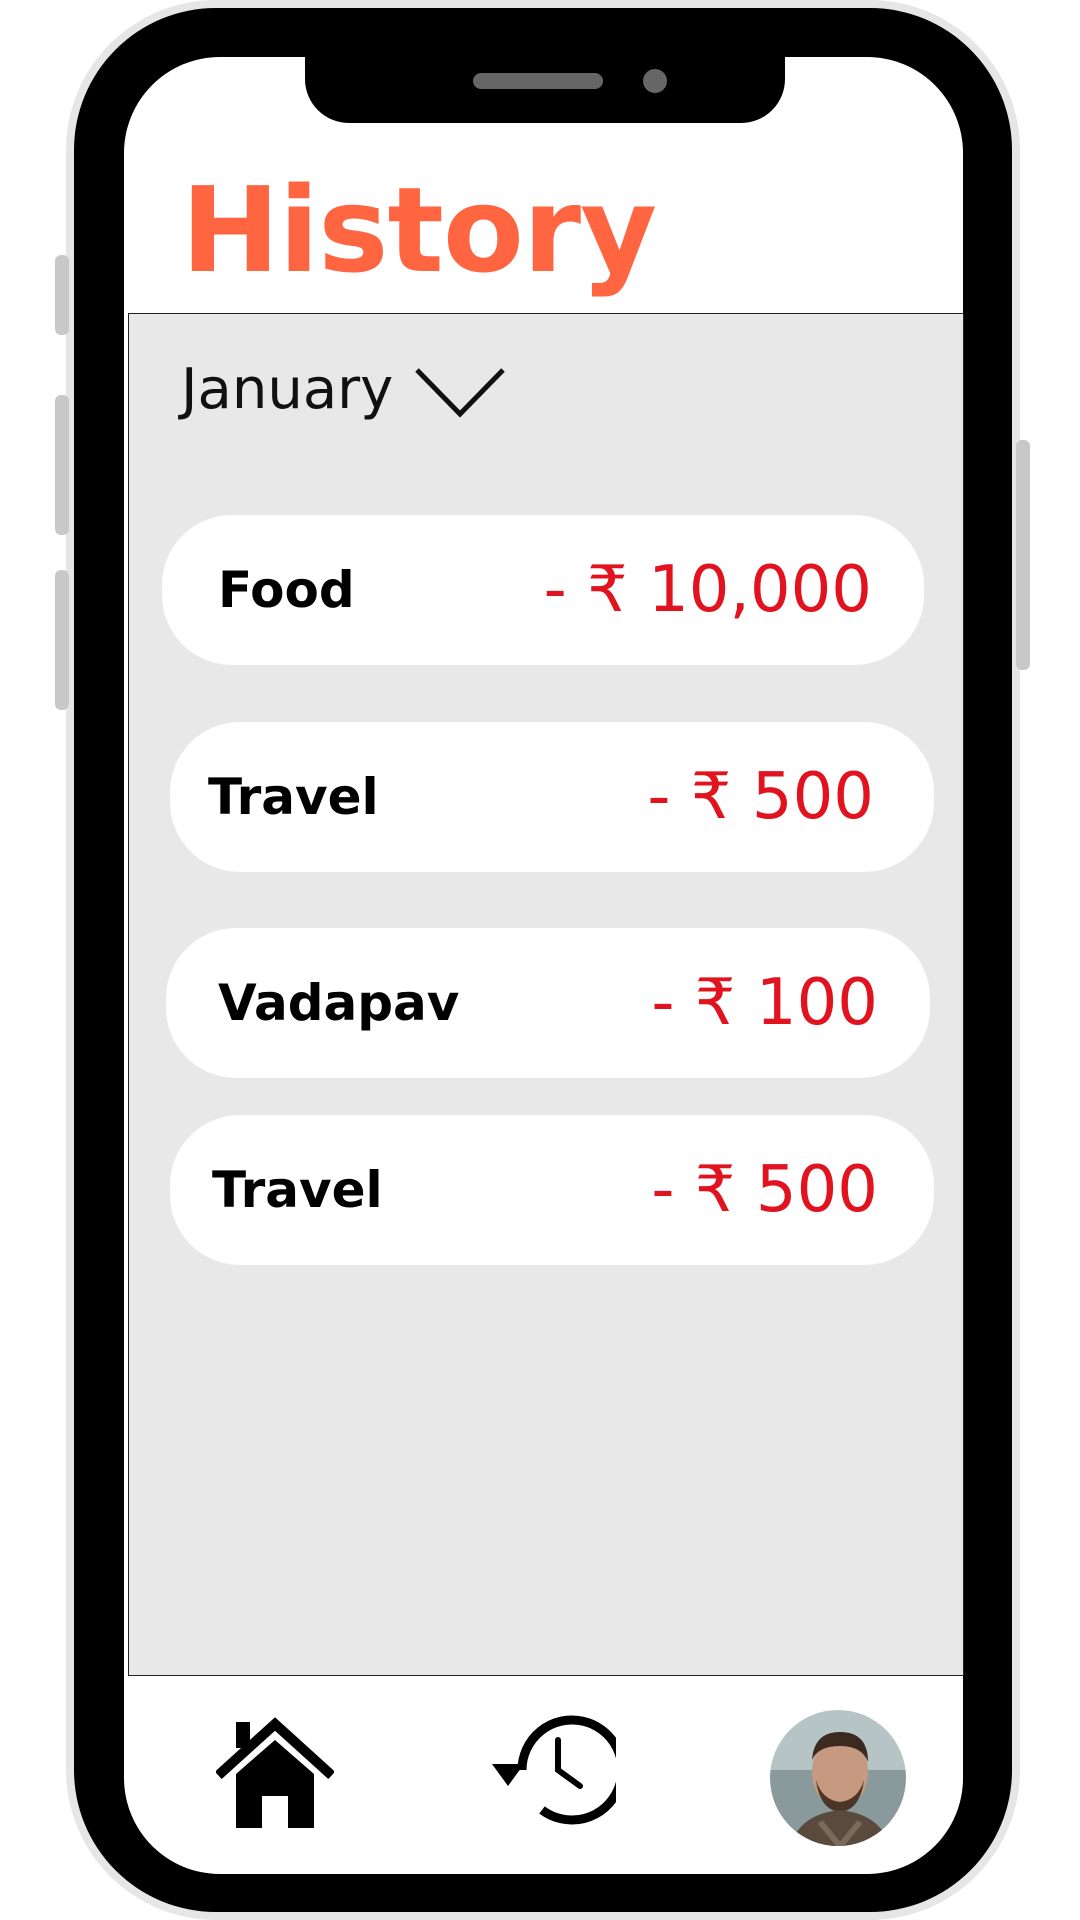 Image resolution: width=1080 pixels, height=1920 pixels. I want to click on history-icon, so click(553, 1770).